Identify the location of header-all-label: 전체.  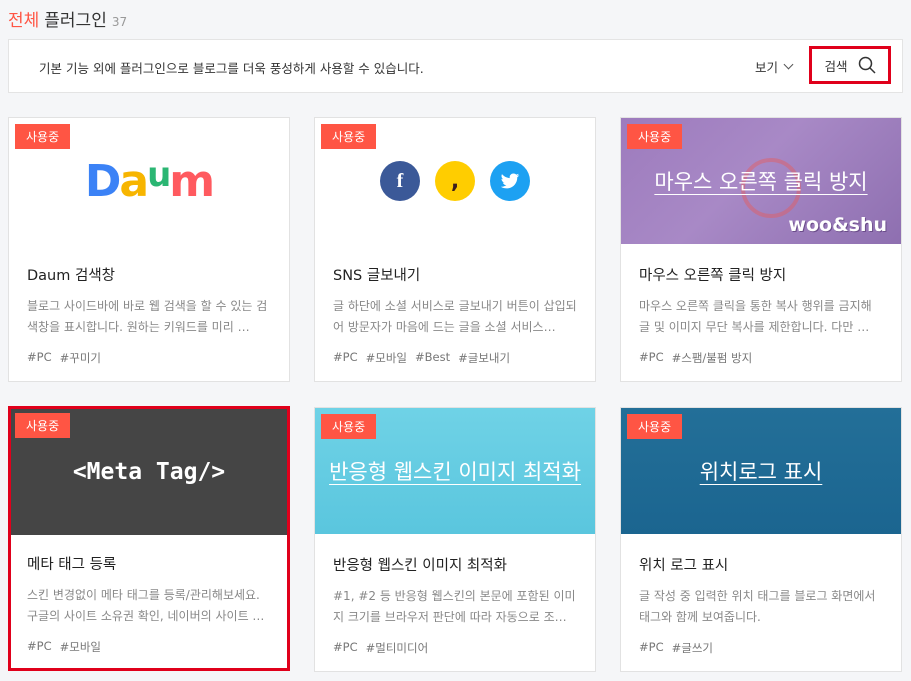
(24, 21).